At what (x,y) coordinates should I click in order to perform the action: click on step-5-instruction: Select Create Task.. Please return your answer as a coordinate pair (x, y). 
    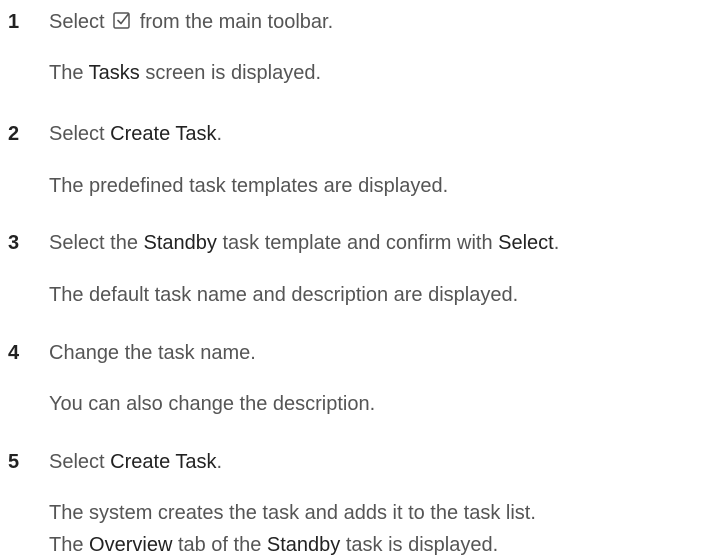
    Looking at the image, I should click on (135, 462).